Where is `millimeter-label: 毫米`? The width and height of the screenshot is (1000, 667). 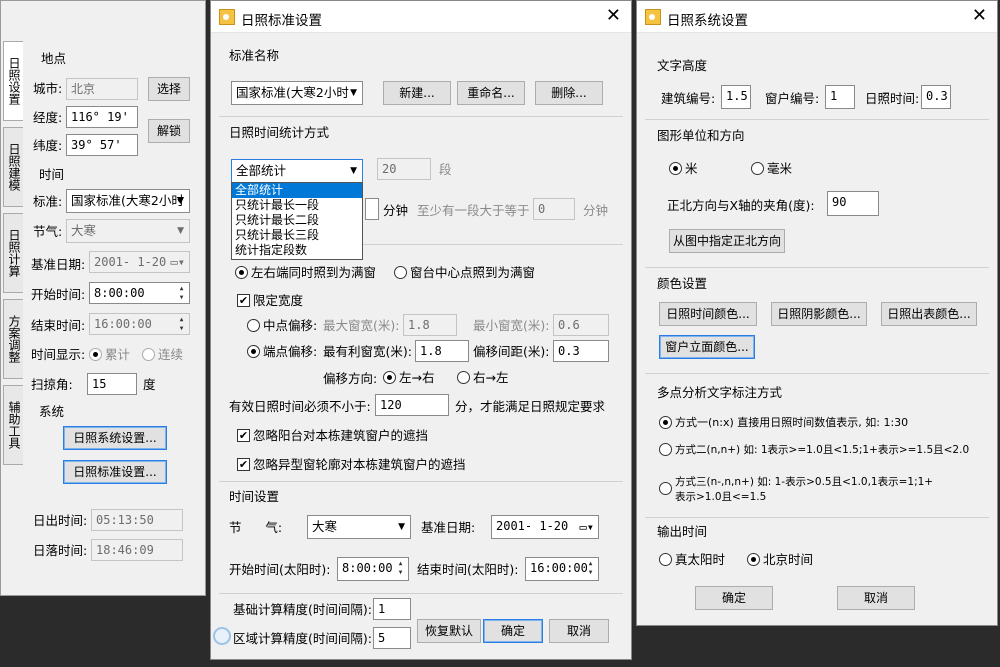
millimeter-label: 毫米 is located at coordinates (780, 168).